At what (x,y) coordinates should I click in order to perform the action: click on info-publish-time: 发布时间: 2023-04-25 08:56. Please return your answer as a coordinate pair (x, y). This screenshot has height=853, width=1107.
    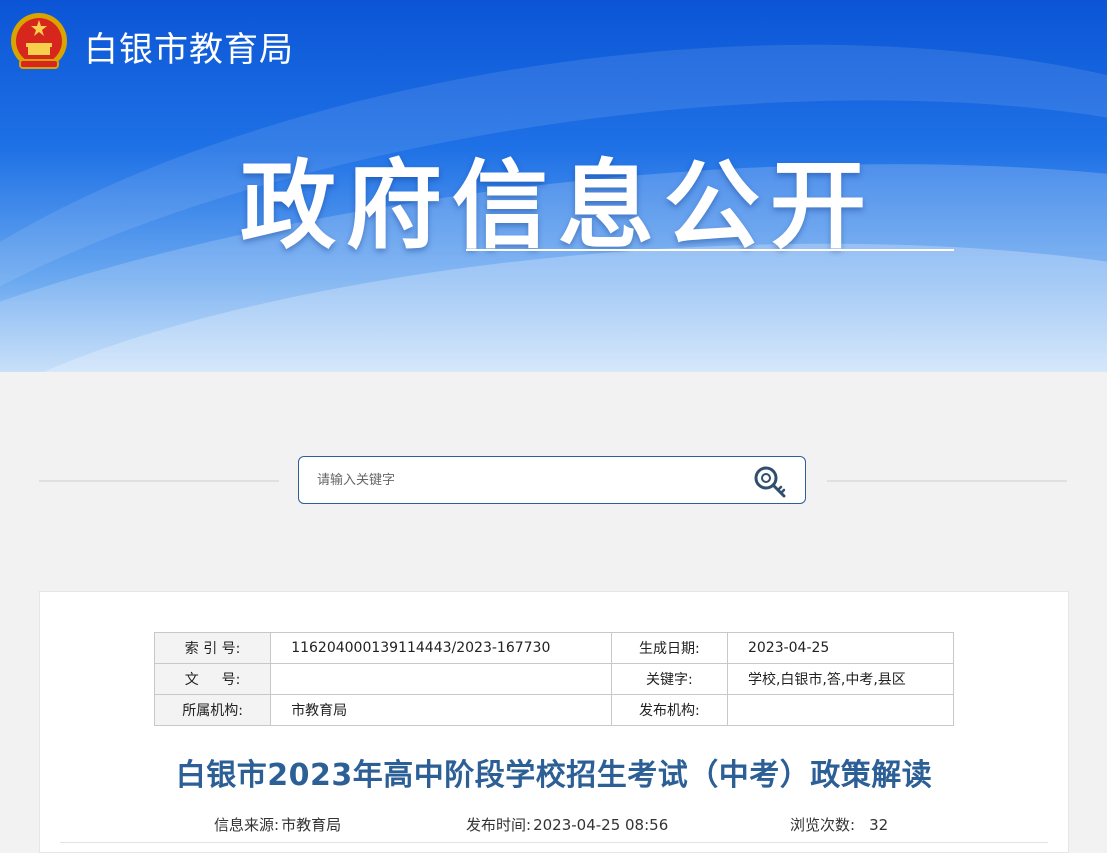
    Looking at the image, I should click on (567, 824).